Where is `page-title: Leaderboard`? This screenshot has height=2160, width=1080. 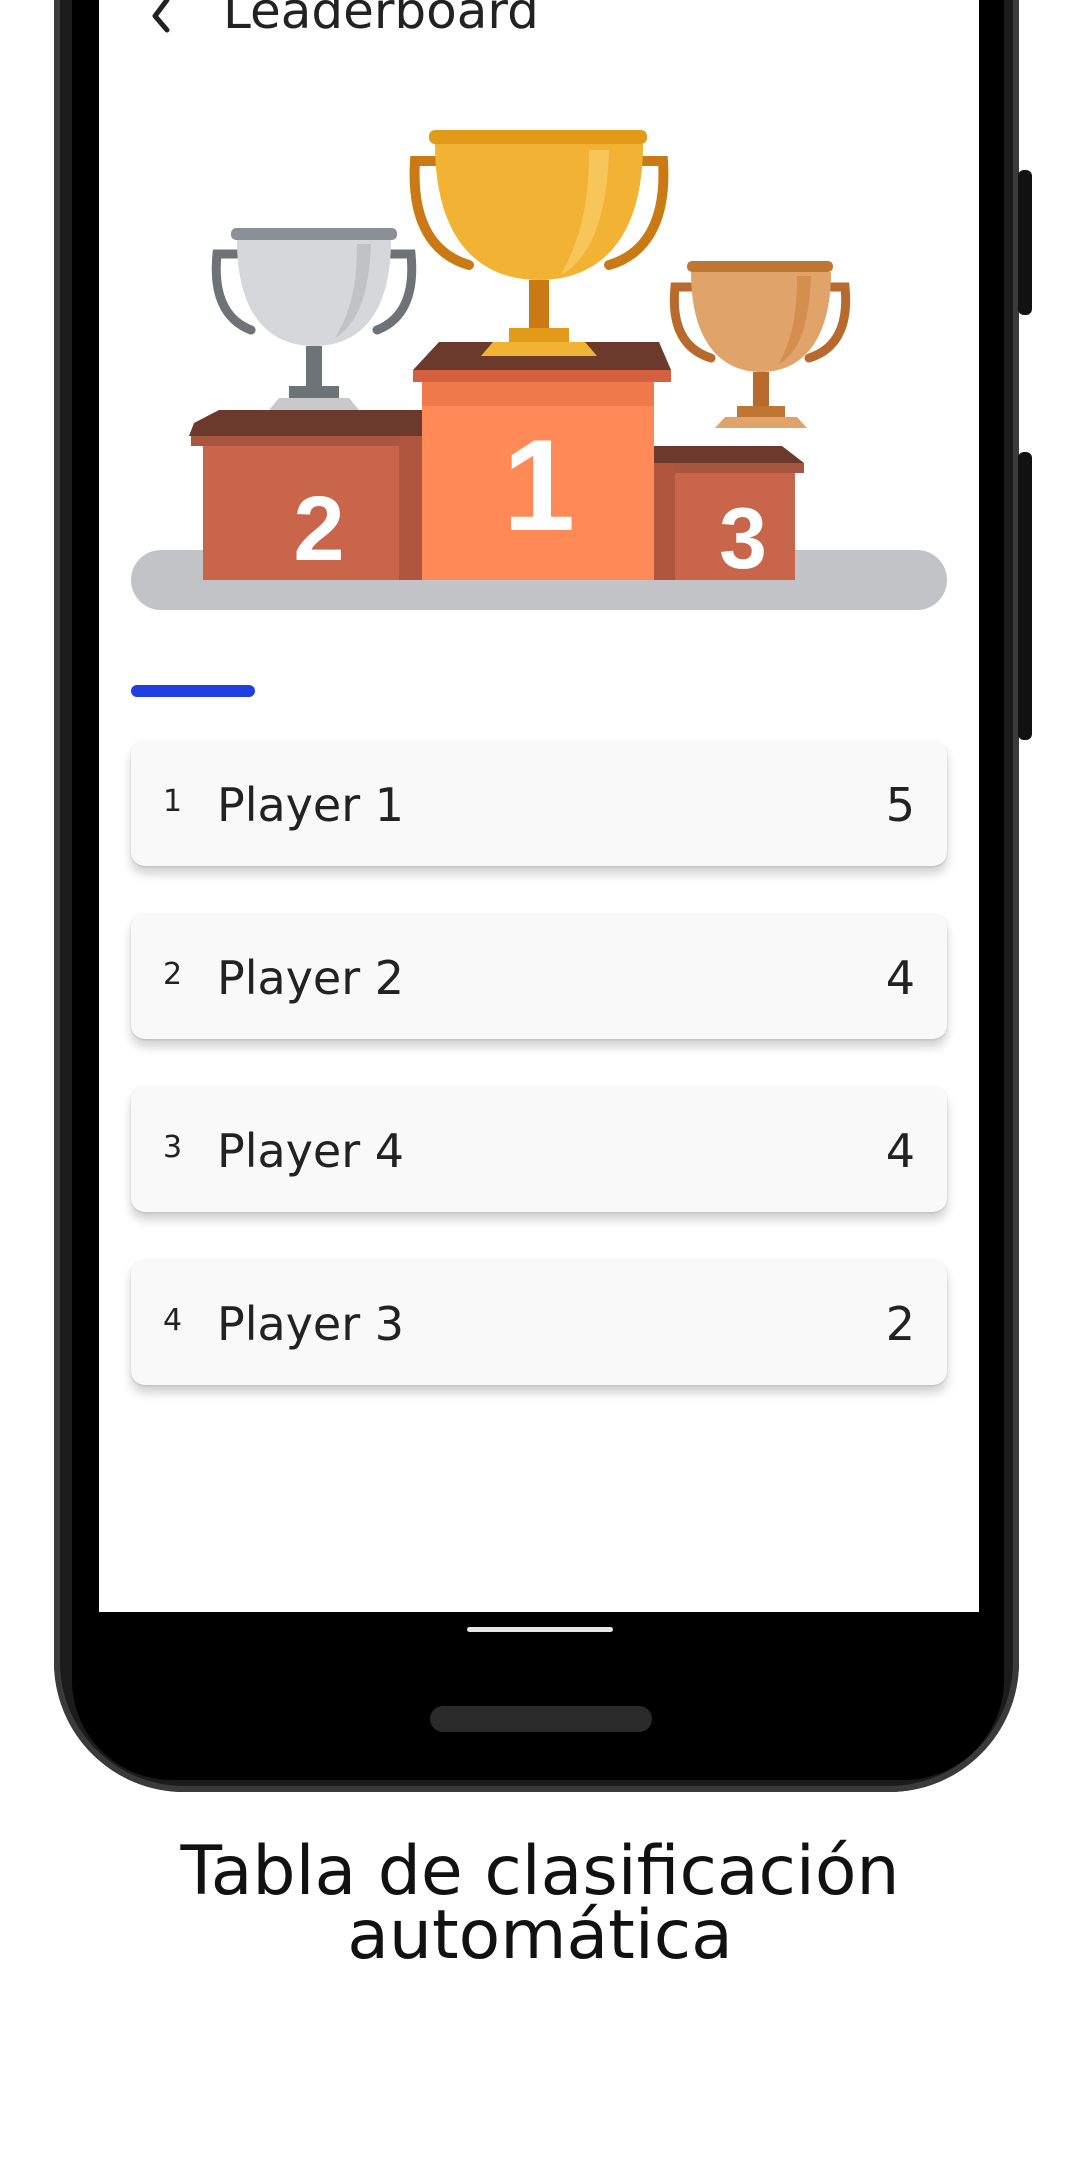
page-title: Leaderboard is located at coordinates (381, 20).